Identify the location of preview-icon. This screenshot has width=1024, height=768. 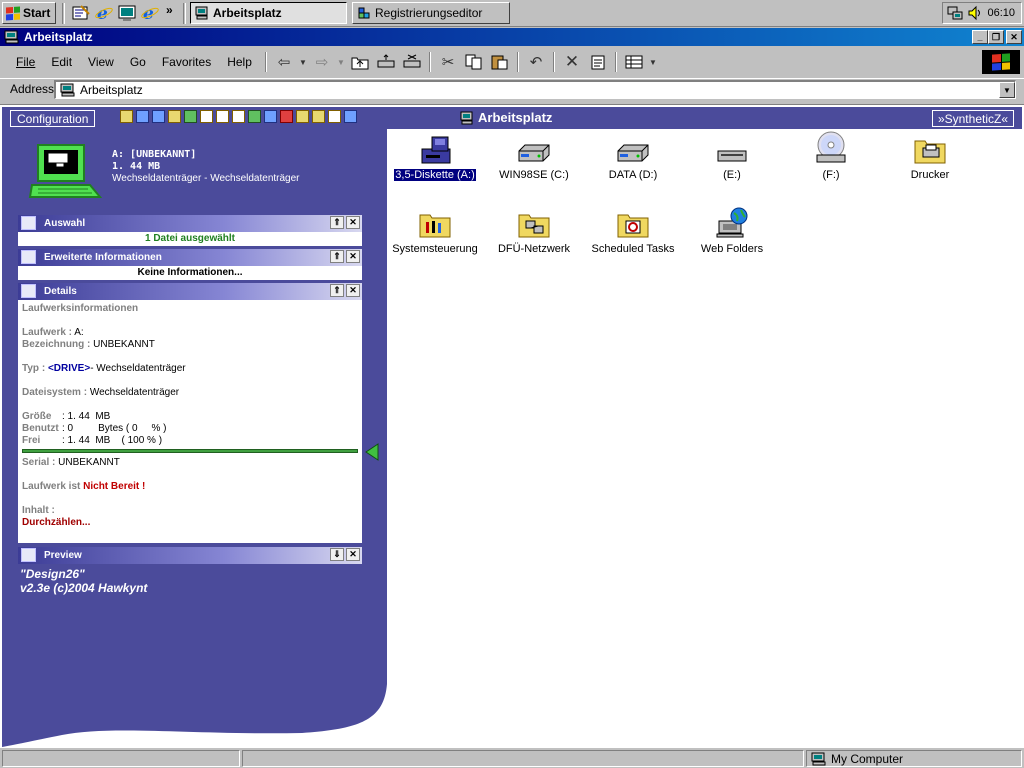
(28, 555).